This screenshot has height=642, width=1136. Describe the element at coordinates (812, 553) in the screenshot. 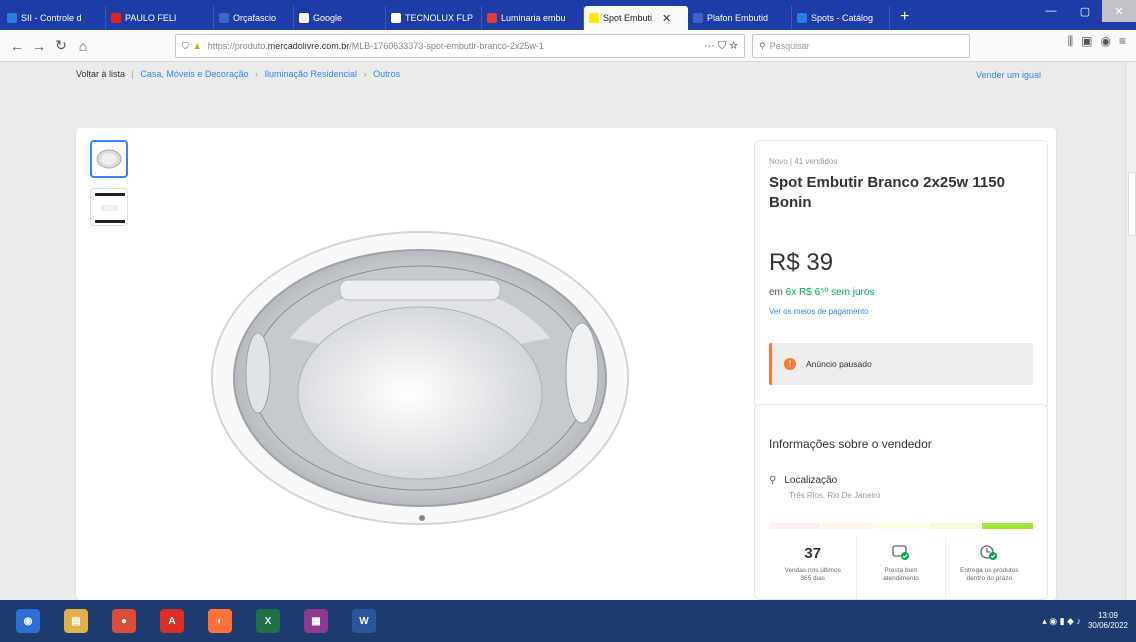

I see `sales-count: 37` at that location.